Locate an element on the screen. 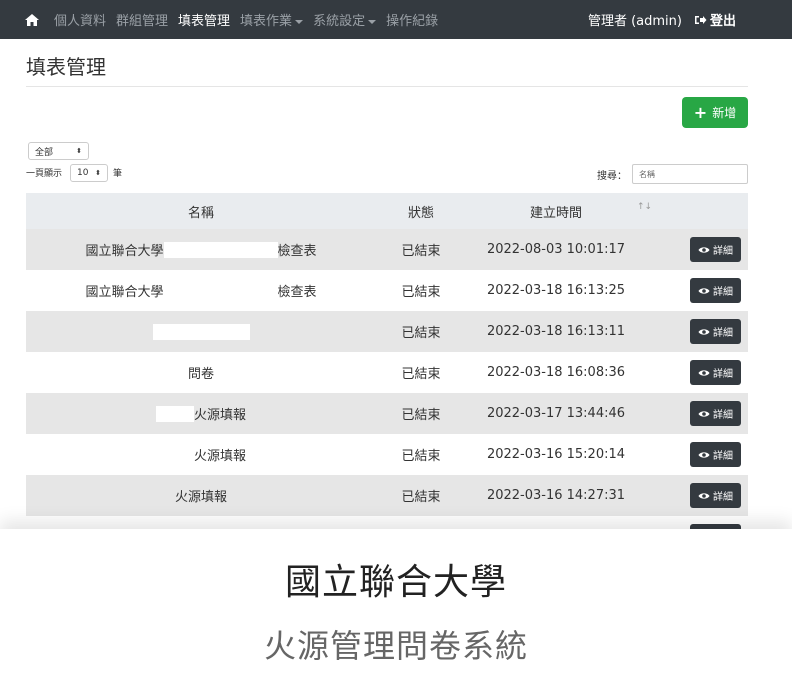 This screenshot has width=792, height=688. search-placeholder: 名稱 is located at coordinates (647, 174).